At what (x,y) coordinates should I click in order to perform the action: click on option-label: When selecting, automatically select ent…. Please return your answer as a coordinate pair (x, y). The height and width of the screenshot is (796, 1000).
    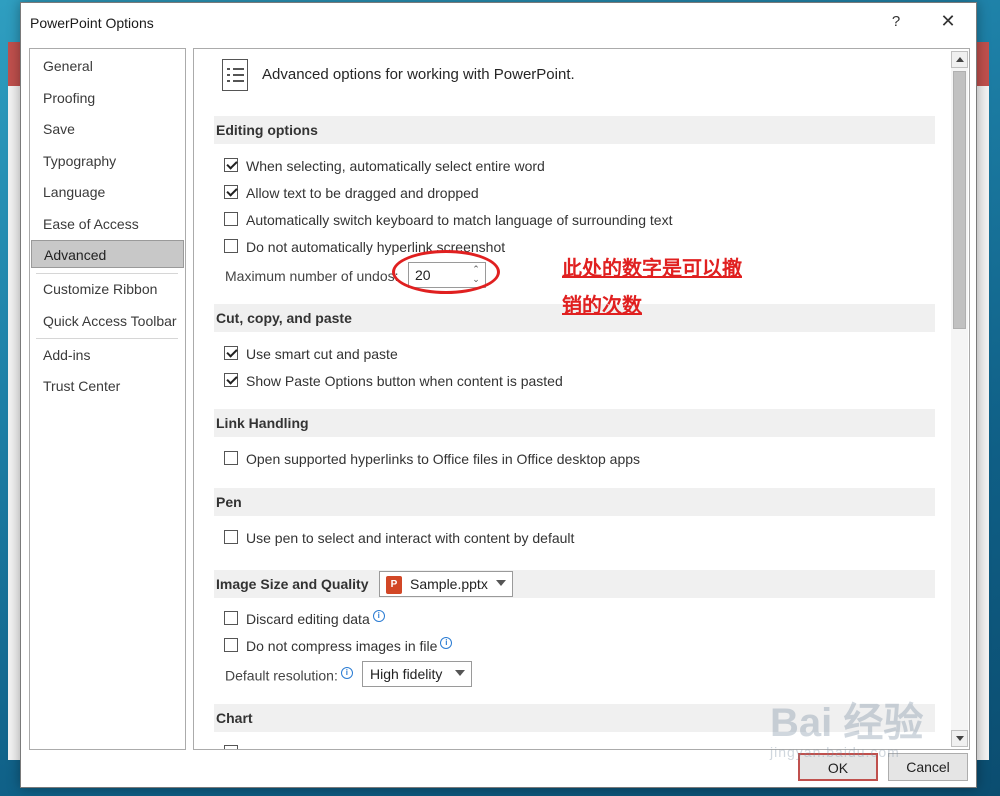
    Looking at the image, I should click on (395, 166).